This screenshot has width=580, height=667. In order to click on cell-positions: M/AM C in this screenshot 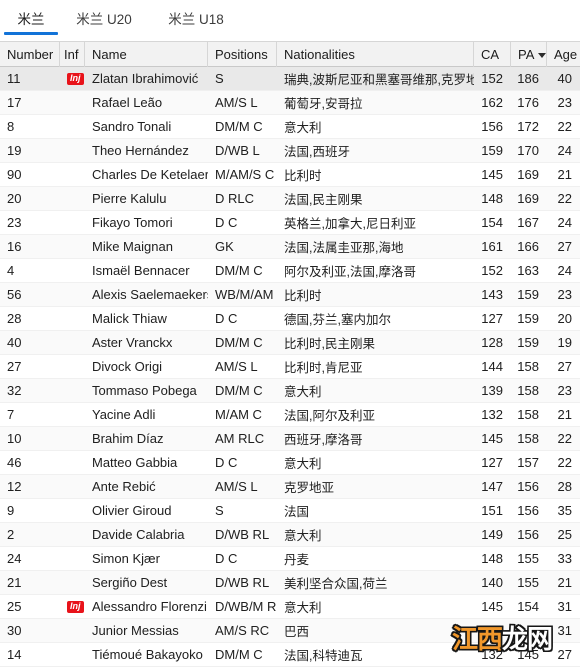, I will do `click(238, 414)`.